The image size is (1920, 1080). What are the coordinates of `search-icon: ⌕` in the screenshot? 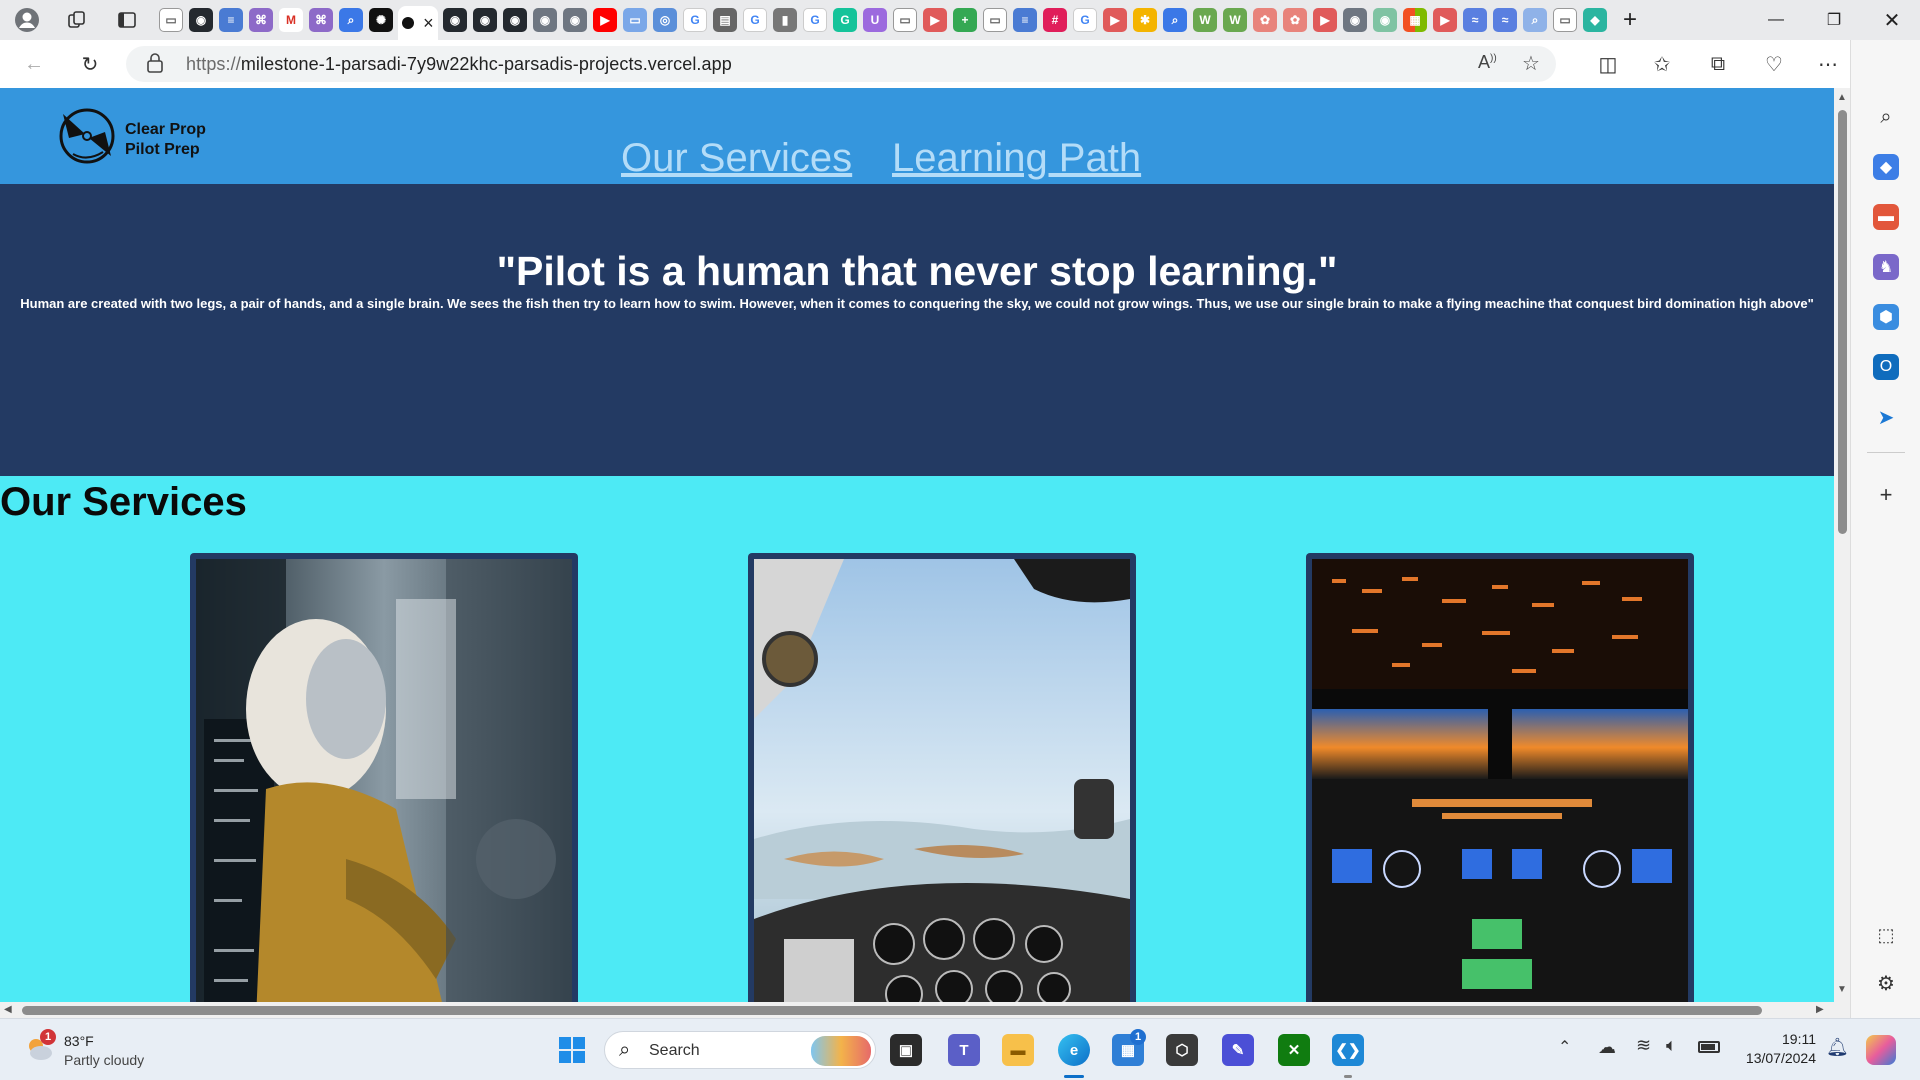 It's located at (1886, 117).